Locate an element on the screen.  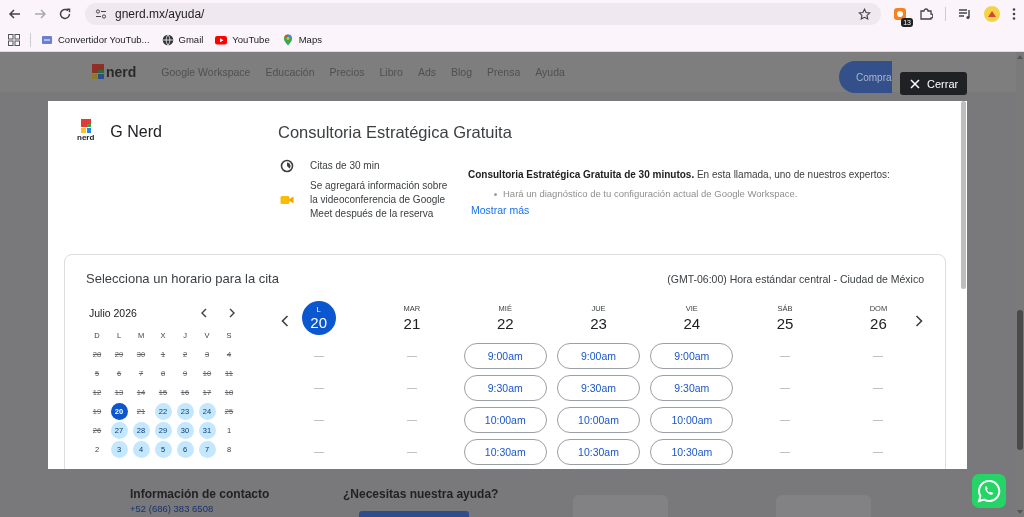
date-number: 21 is located at coordinates (412, 323).